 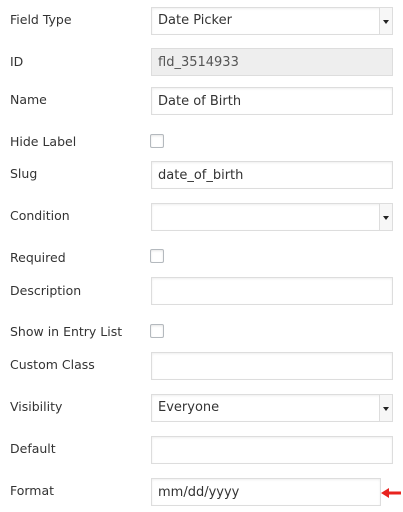 I want to click on show-in-entry-list-label: Show in Entry List, so click(x=66, y=331).